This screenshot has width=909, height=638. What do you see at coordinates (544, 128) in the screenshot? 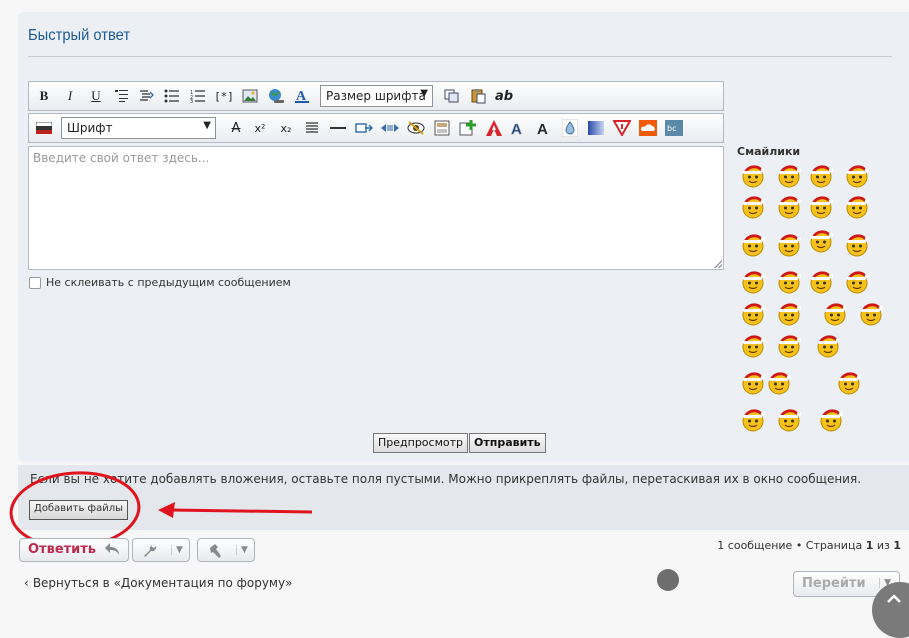
I see `font-a2-icon: A` at bounding box center [544, 128].